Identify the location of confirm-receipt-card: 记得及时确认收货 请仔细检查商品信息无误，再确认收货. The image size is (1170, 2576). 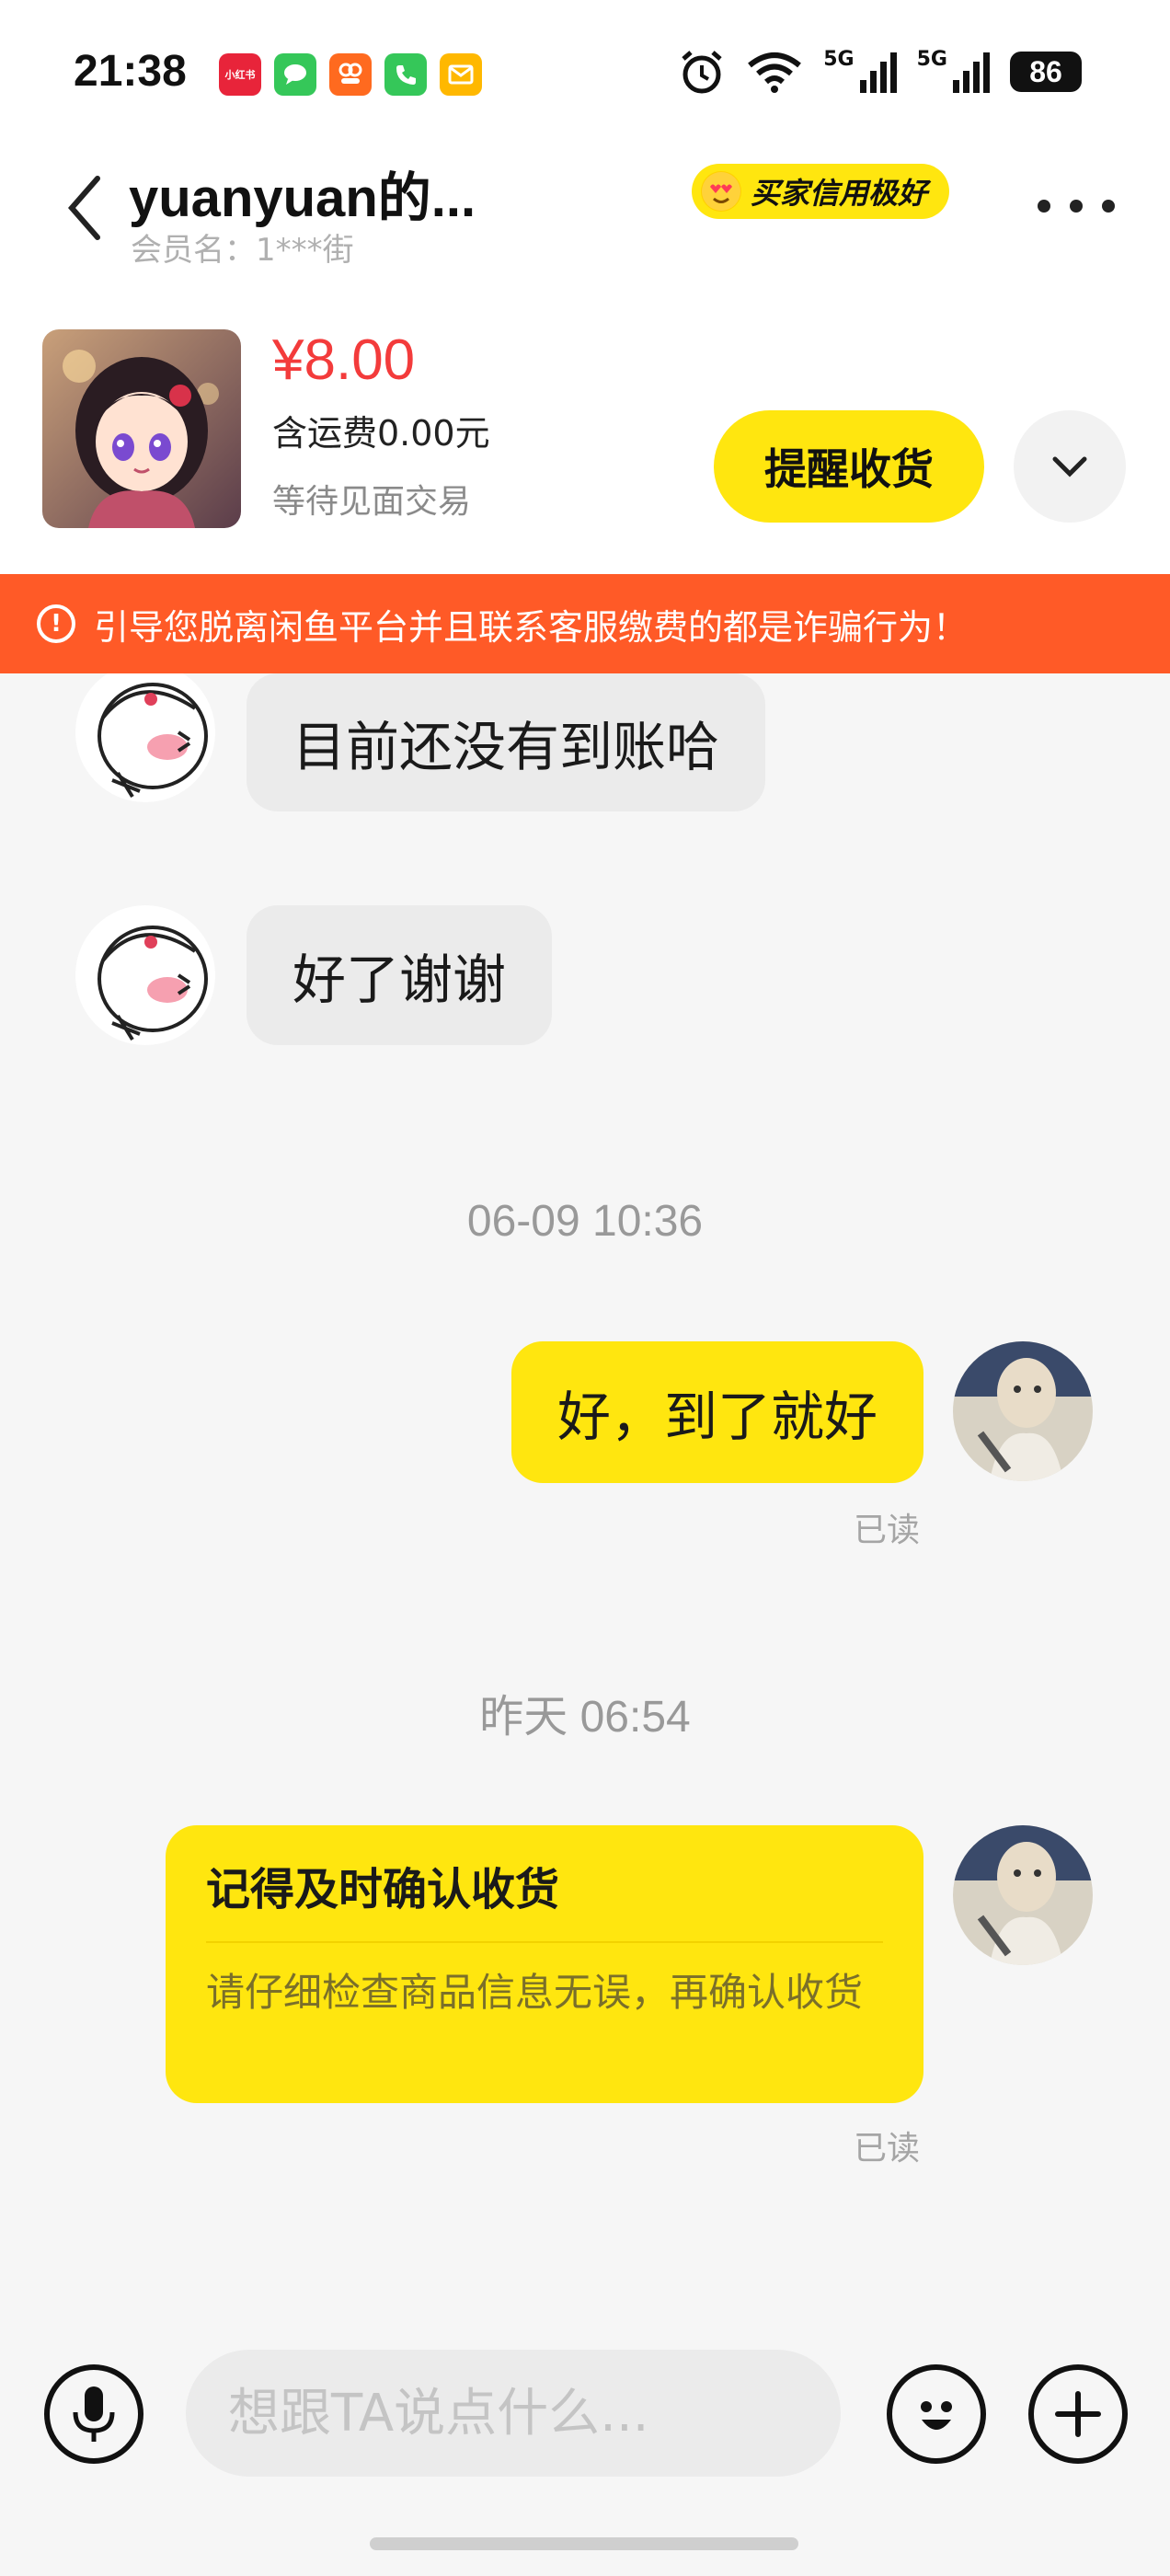
(544, 1964).